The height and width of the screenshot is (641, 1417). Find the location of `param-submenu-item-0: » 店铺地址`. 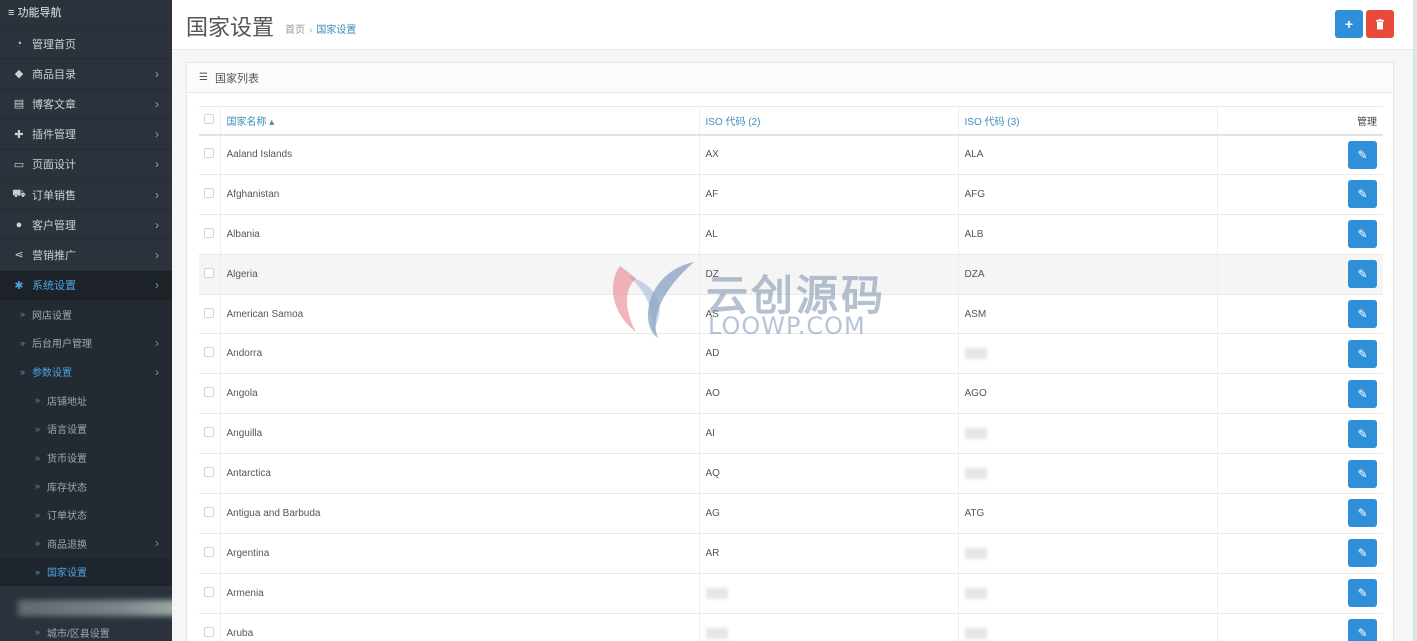

param-submenu-item-0: » 店铺地址 is located at coordinates (86, 400).